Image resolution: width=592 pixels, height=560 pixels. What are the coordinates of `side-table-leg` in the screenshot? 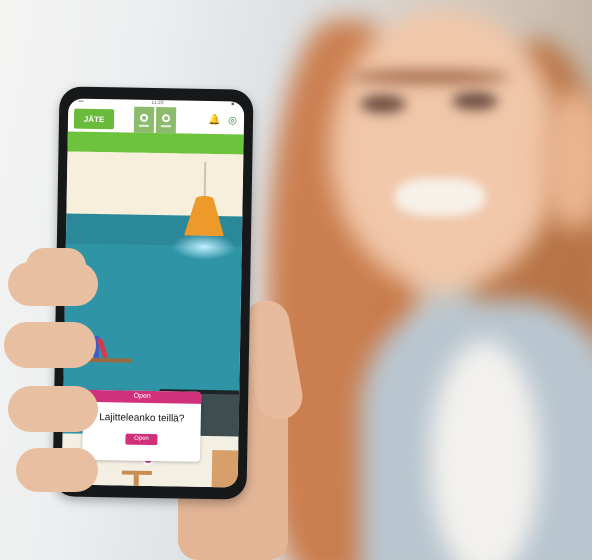 It's located at (136, 481).